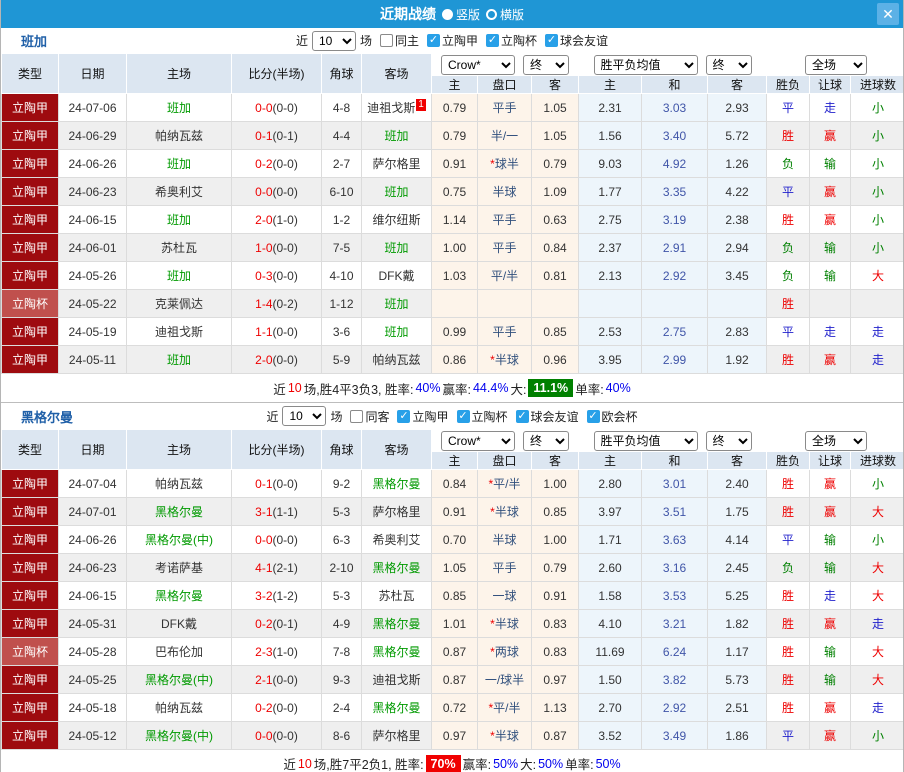 This screenshot has height=772, width=904. Describe the element at coordinates (674, 483) in the screenshot. I see `cell-odds-draw: 3.01` at that location.